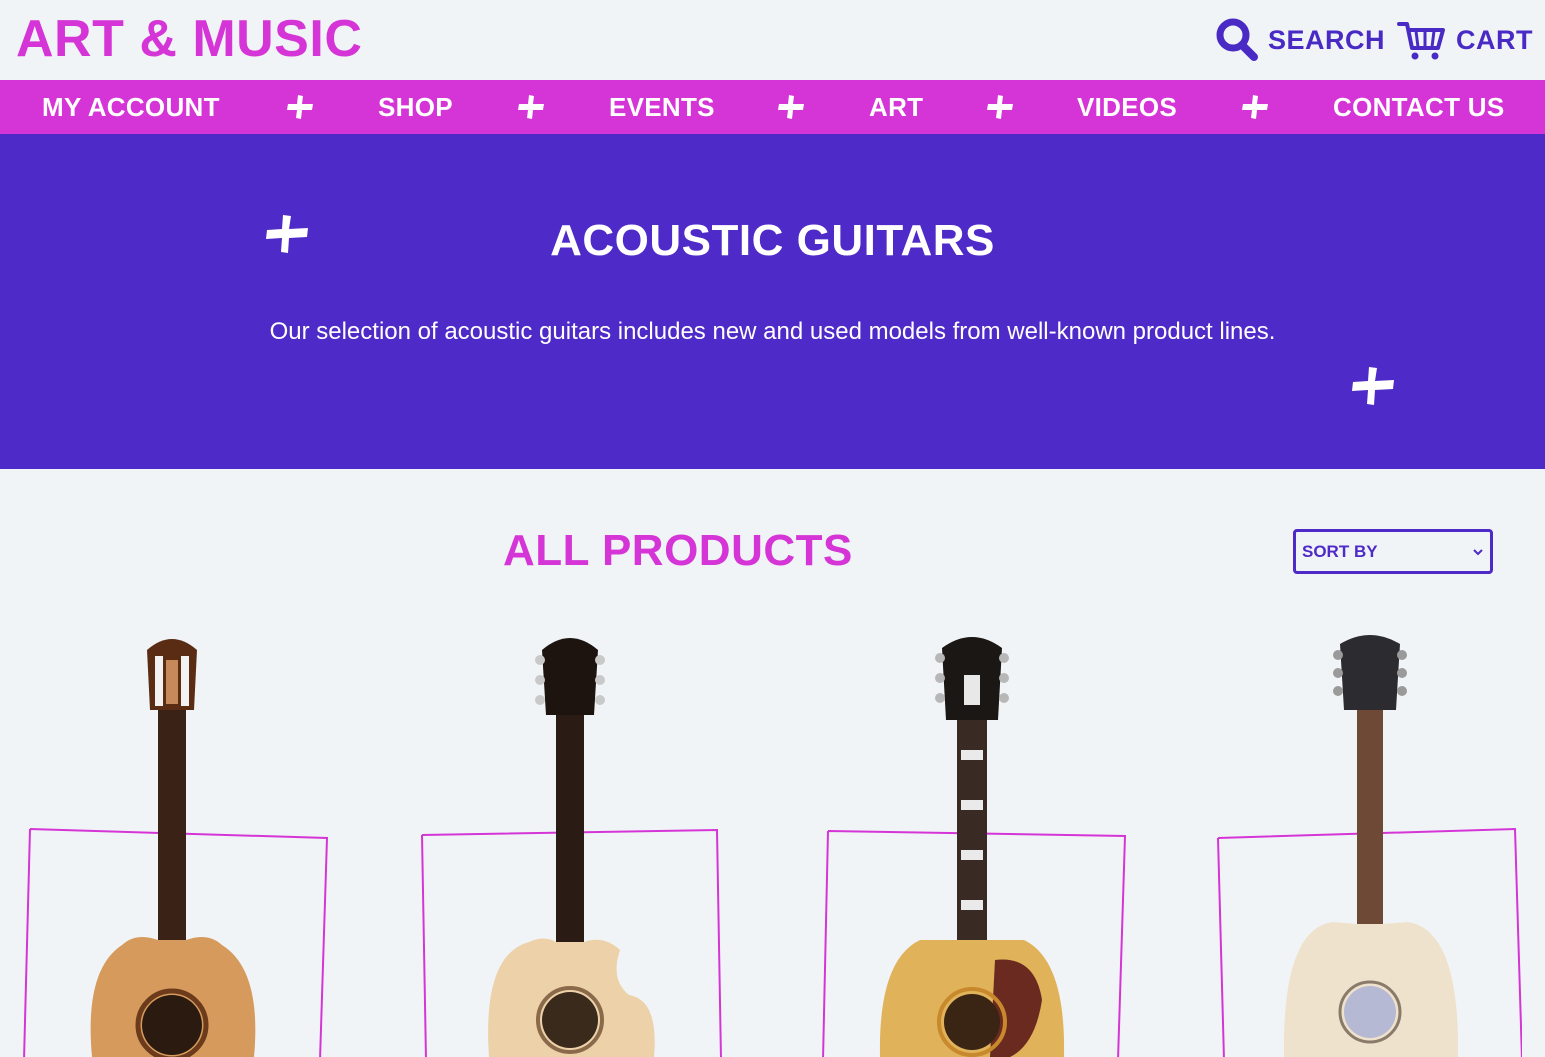  I want to click on cart-icon, so click(1422, 40).